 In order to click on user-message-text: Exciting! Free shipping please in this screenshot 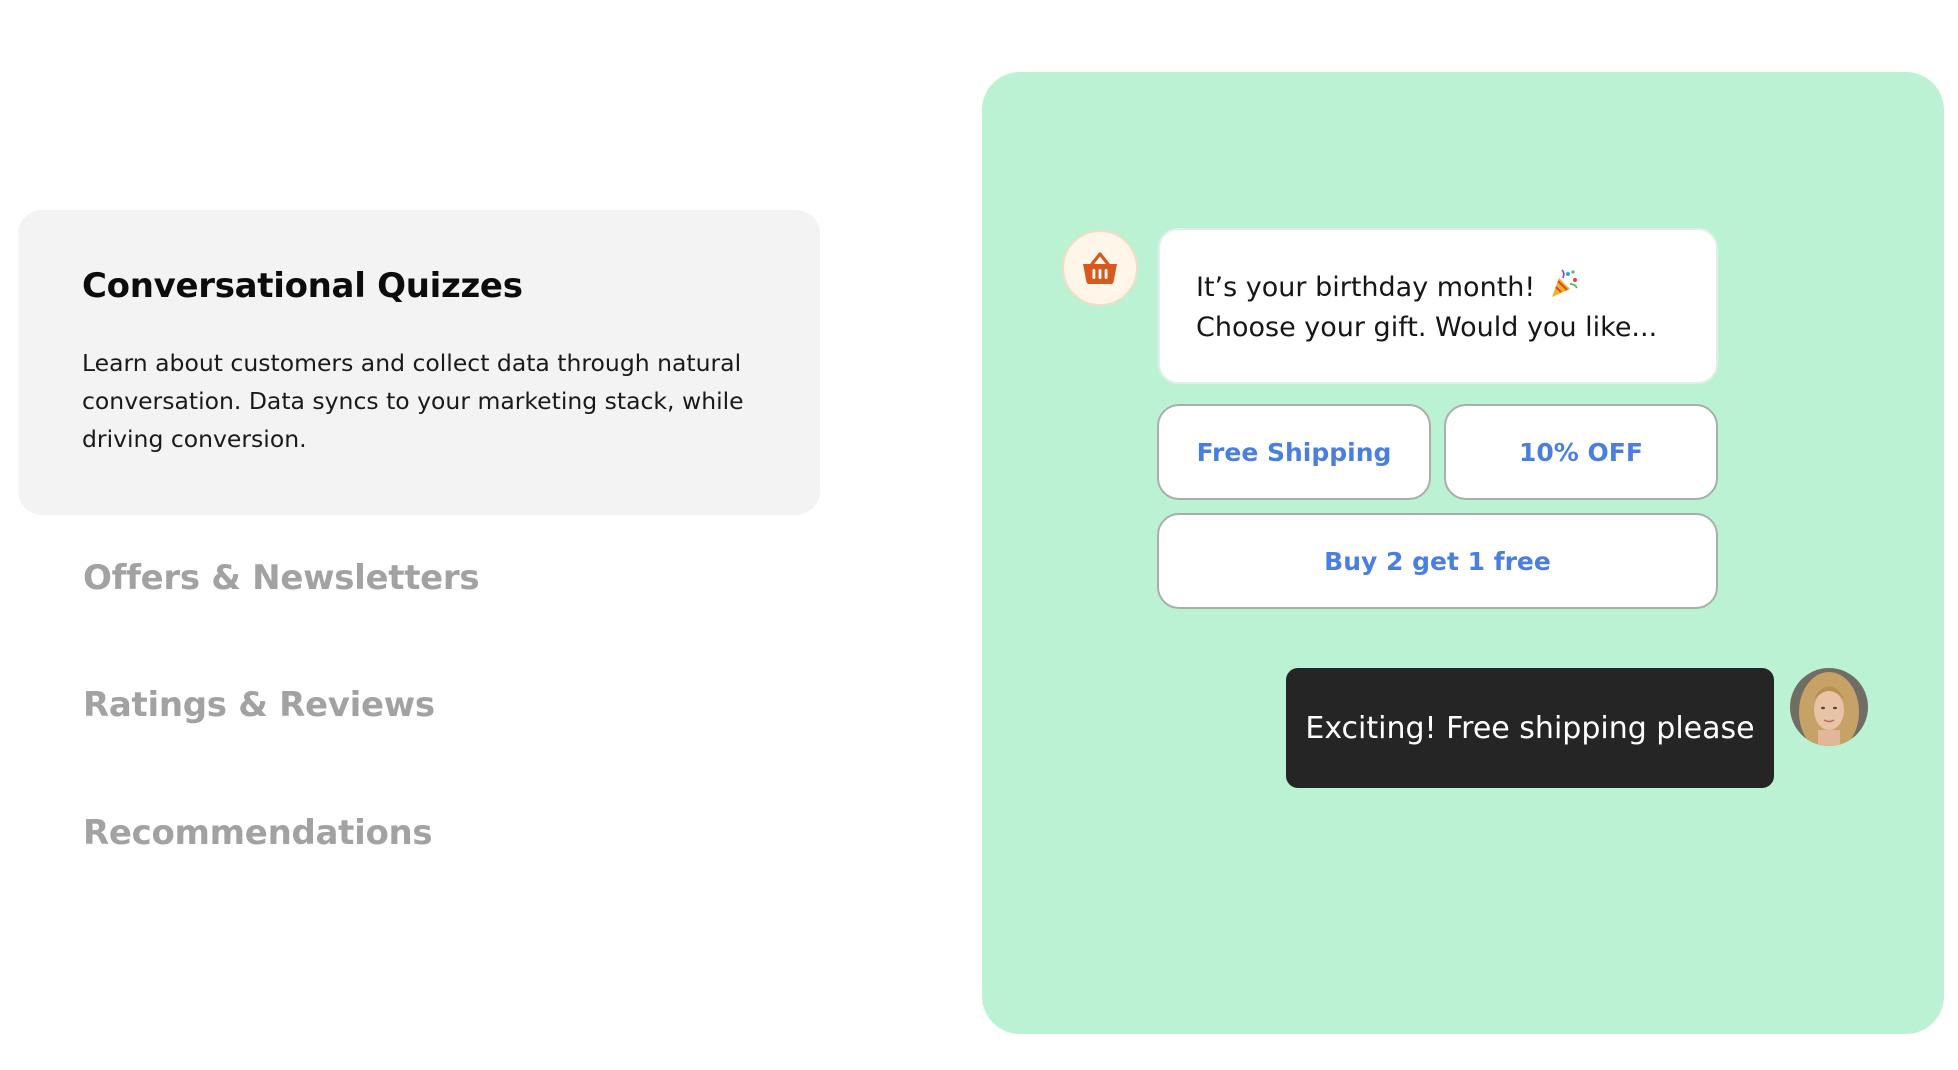, I will do `click(1530, 728)`.